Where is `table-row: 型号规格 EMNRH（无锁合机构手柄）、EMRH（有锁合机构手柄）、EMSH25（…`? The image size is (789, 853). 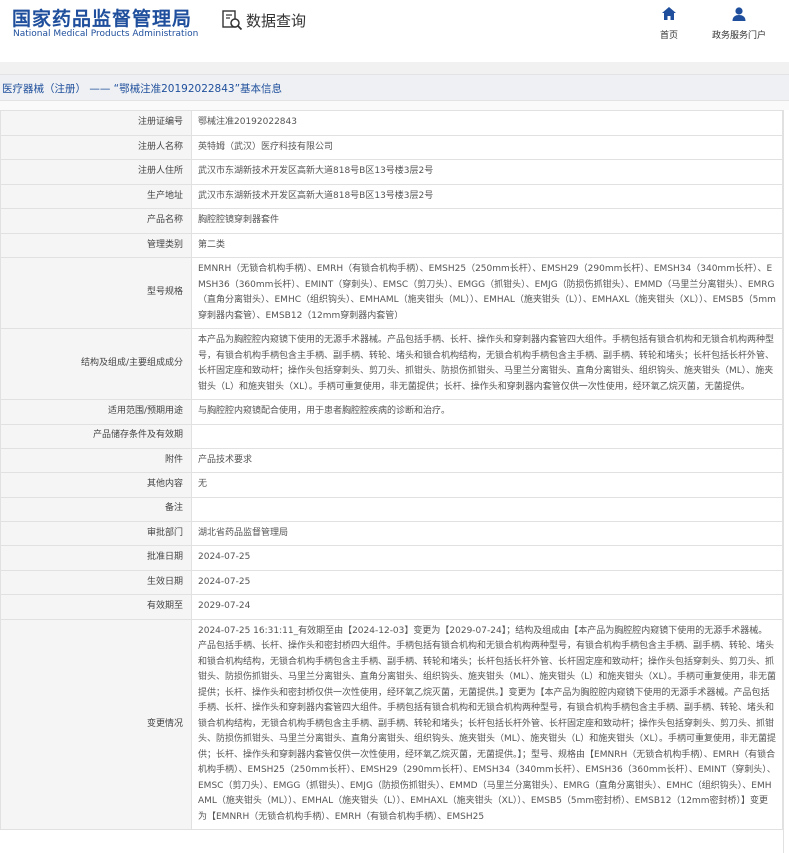 table-row: 型号规格 EMNRH（无锁合机构手柄）、EMRH（有锁合机构手柄）、EMSH25（… is located at coordinates (391, 293).